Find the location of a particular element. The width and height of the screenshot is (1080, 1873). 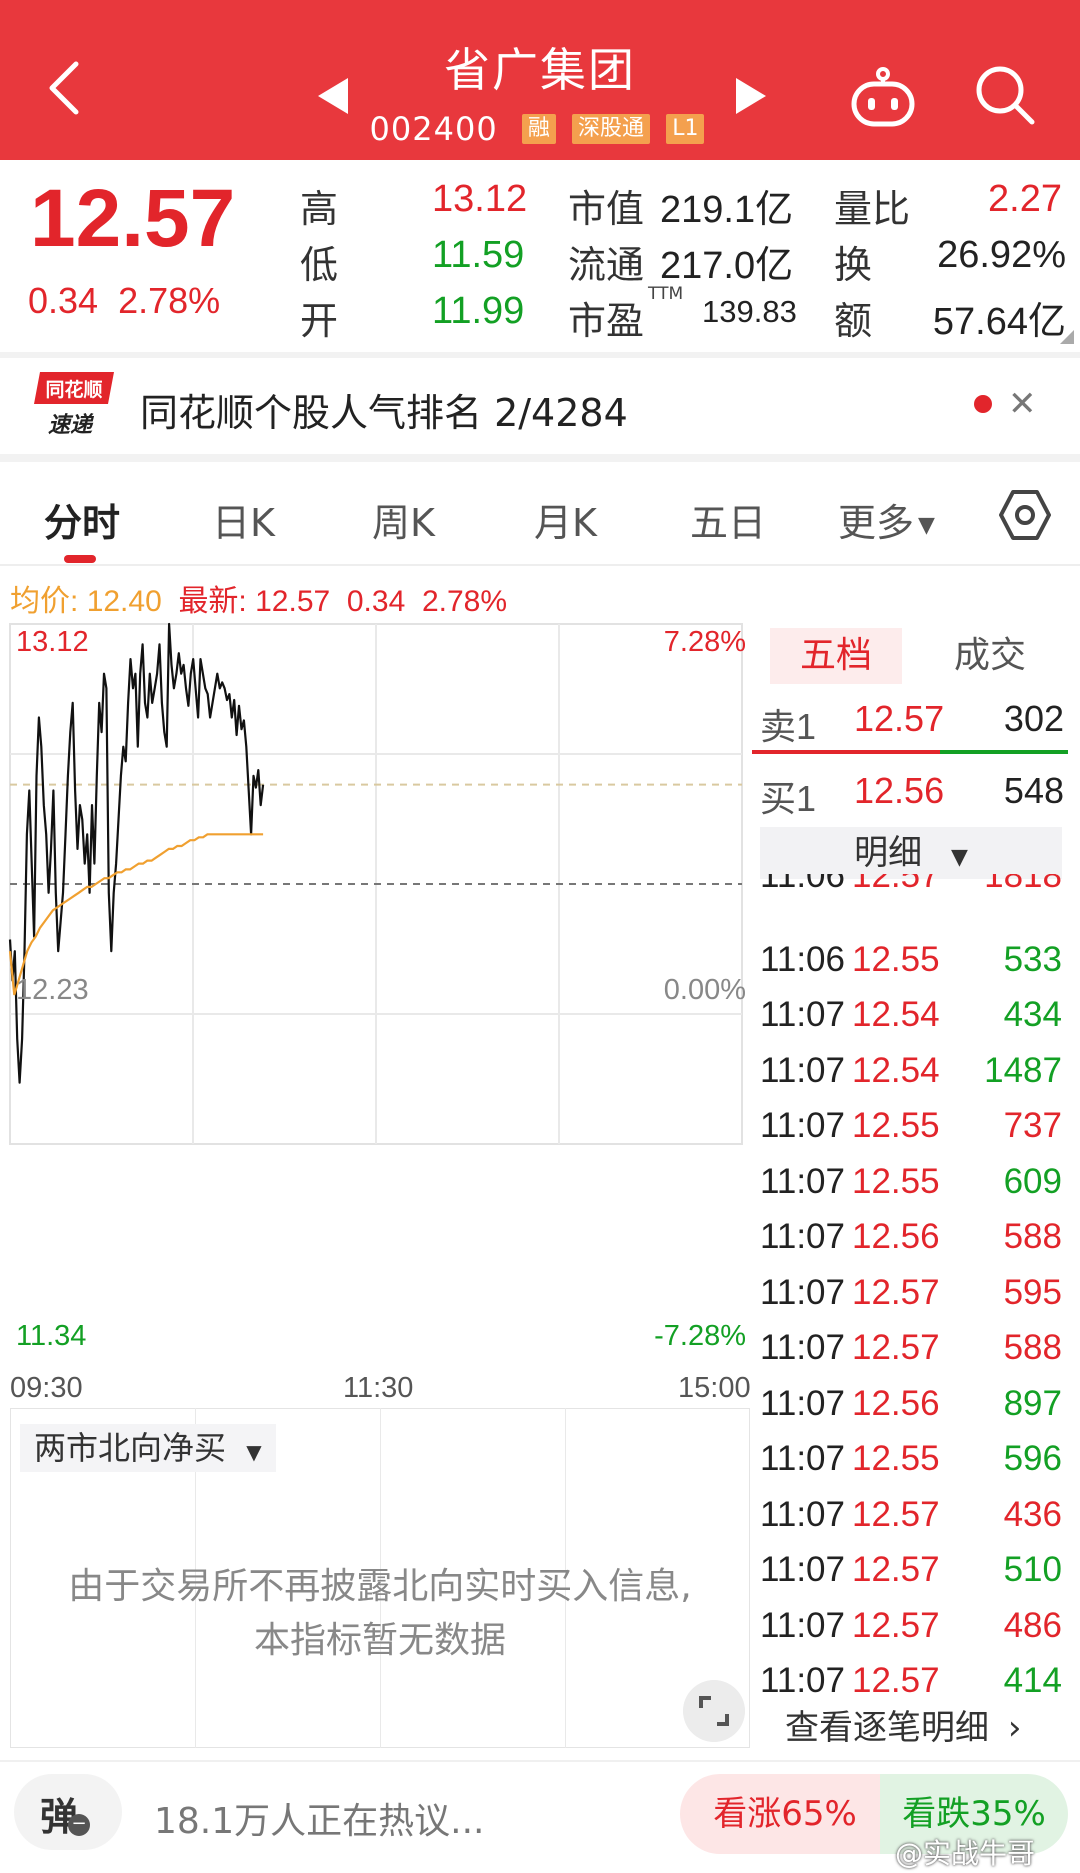

detail-dropdown: 明细 ▼ is located at coordinates (911, 853).